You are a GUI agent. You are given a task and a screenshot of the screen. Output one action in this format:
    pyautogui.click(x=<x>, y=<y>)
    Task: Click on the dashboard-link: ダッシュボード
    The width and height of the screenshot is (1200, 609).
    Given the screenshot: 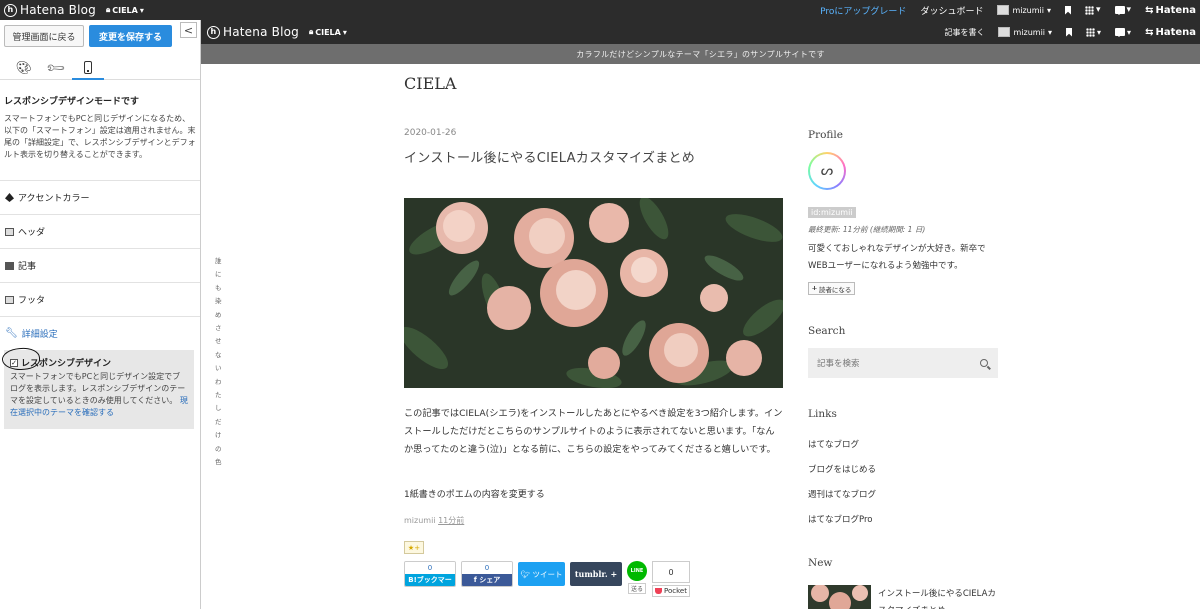 What is the action you would take?
    pyautogui.click(x=951, y=10)
    